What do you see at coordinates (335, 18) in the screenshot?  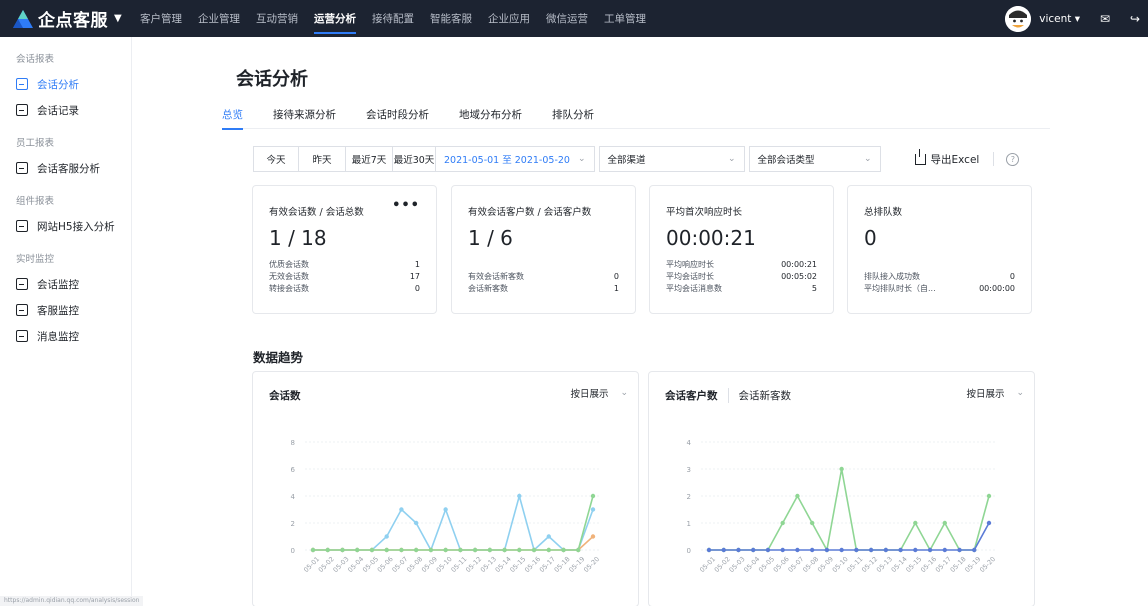 I see `nav-item-3: 运营分析` at bounding box center [335, 18].